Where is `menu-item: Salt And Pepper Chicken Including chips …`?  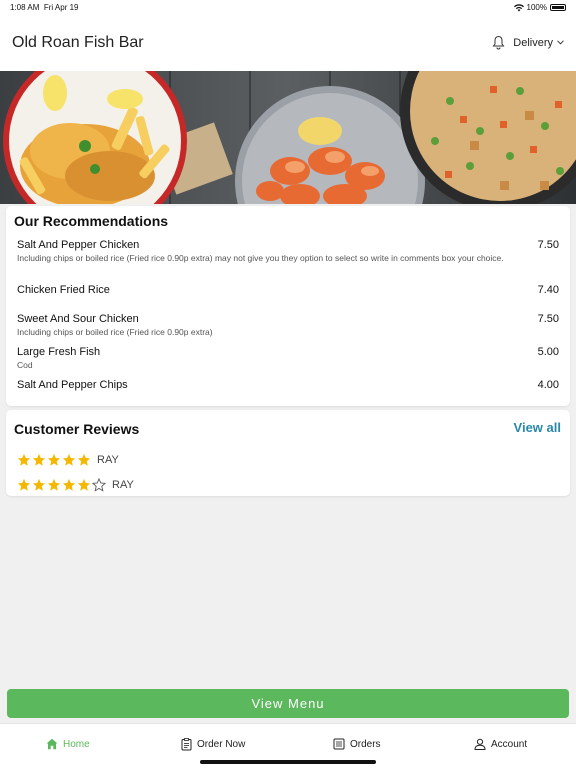
menu-item: Salt And Pepper Chicken Including chips … is located at coordinates (288, 251).